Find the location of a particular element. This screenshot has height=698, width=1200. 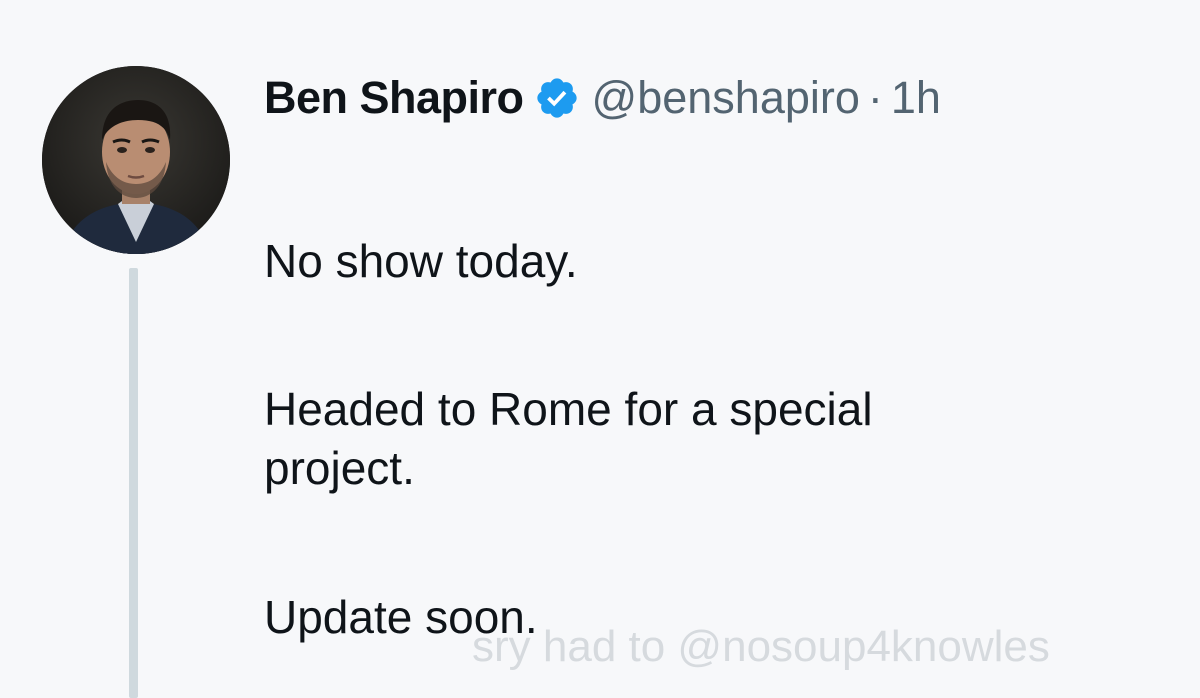

timestamp: 1h is located at coordinates (916, 98).